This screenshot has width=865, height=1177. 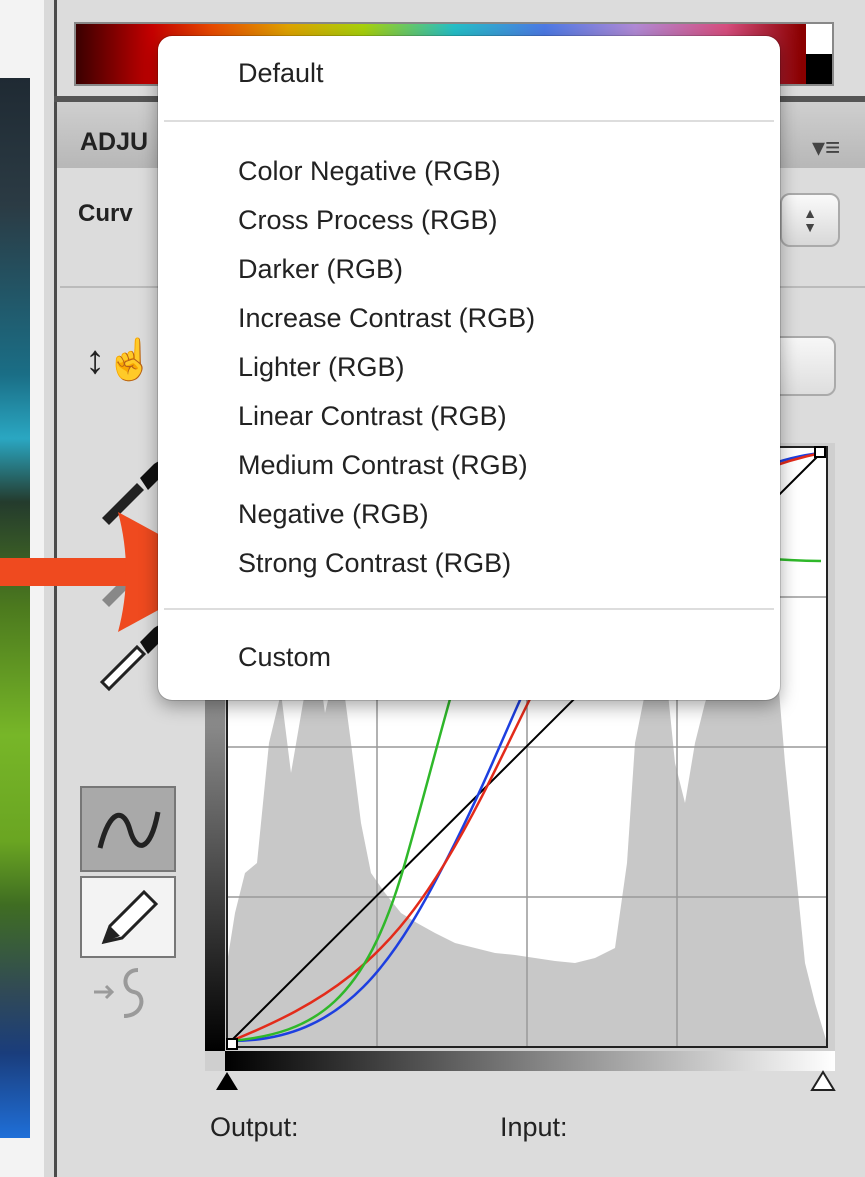 I want to click on targeted-adjustment-hand-icon: ↕☝, so click(x=120, y=359).